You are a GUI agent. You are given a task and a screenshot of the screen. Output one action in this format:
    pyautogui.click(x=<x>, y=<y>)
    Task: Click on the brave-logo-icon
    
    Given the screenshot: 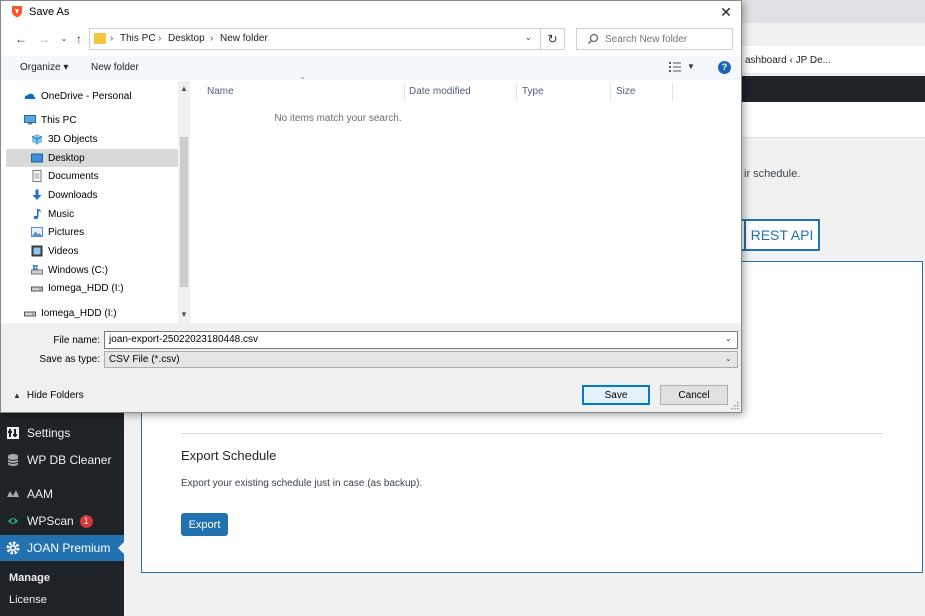 What is the action you would take?
    pyautogui.click(x=17, y=12)
    